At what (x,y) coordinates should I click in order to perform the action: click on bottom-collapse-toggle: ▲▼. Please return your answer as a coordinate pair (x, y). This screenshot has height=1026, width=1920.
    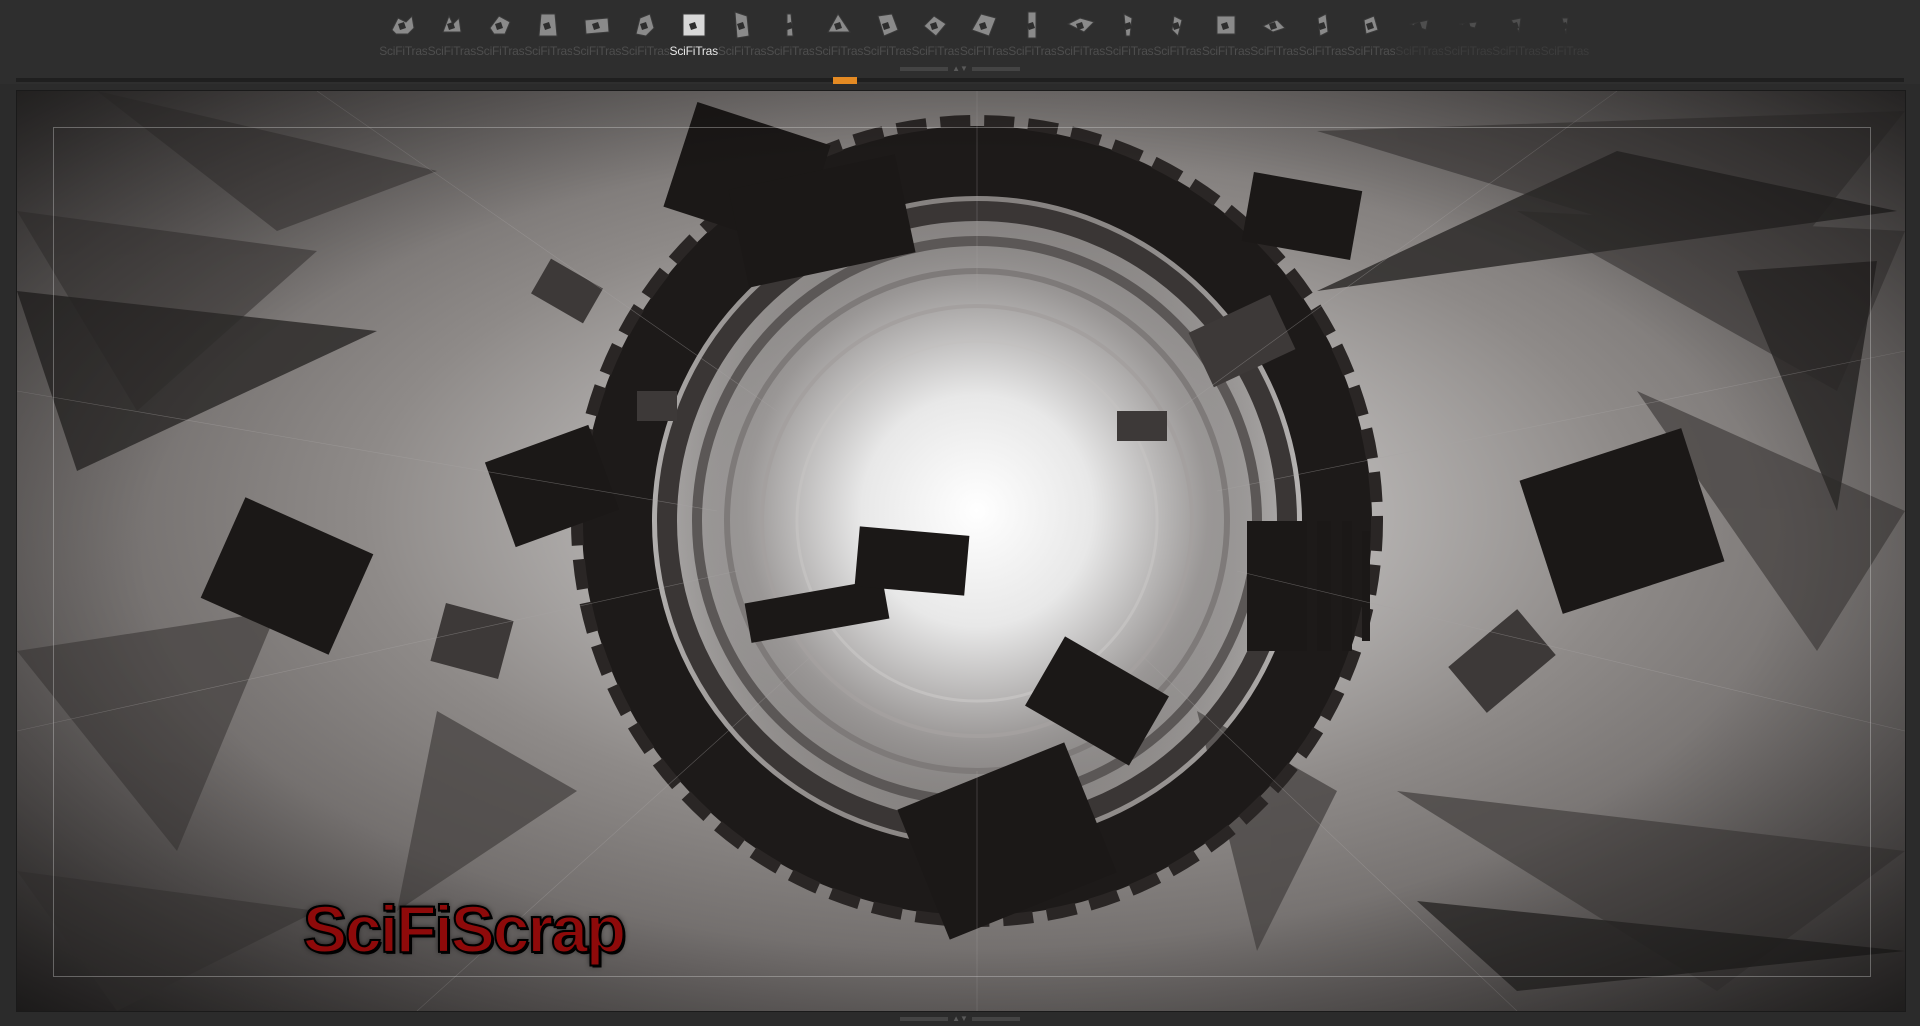
    Looking at the image, I should click on (960, 1019).